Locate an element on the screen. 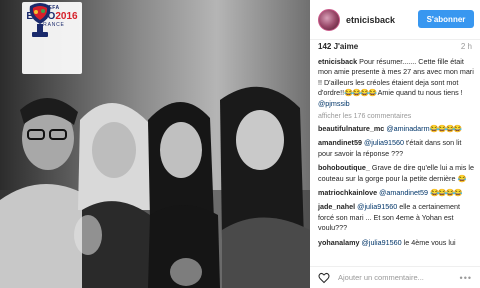  comment-mention: @amandinet59 is located at coordinates (403, 192).